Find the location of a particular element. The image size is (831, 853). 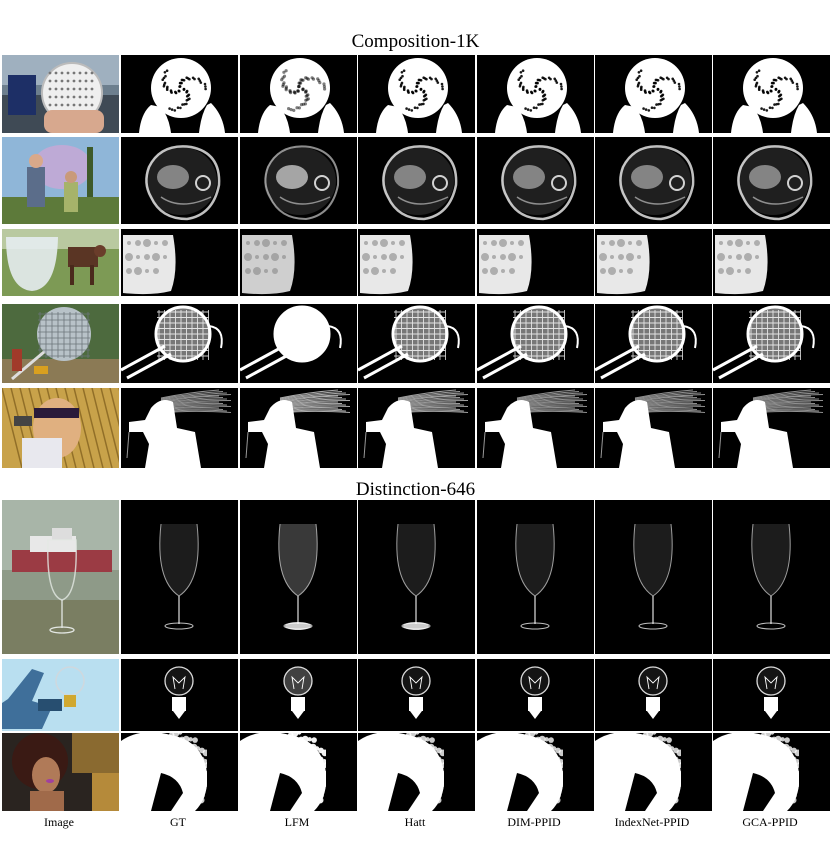

input-image-jellyfish is located at coordinates (60, 180).